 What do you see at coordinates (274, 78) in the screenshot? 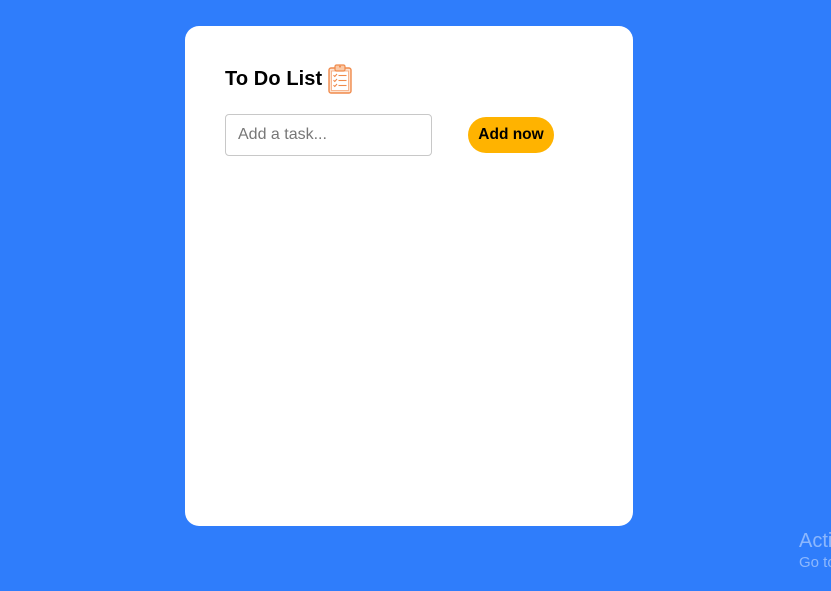
I see `app-title: To Do List` at bounding box center [274, 78].